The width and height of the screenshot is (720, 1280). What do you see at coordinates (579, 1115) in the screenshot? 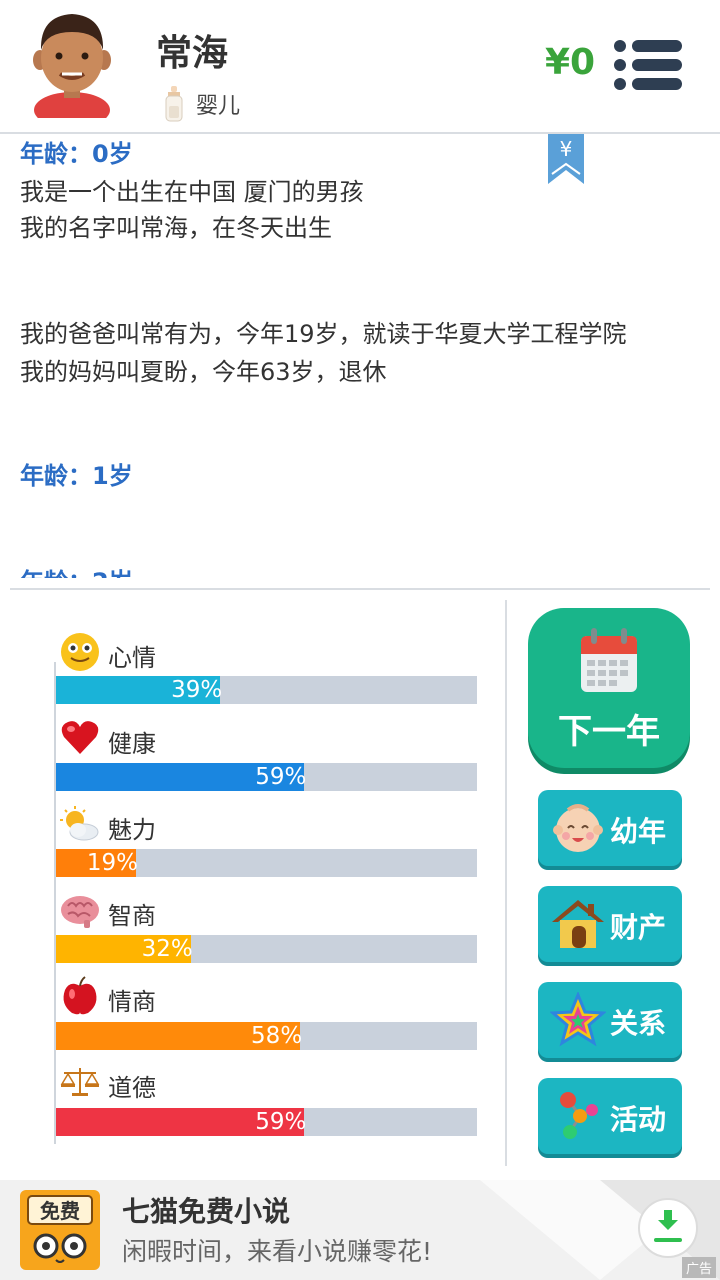
I see `molecule-icon` at bounding box center [579, 1115].